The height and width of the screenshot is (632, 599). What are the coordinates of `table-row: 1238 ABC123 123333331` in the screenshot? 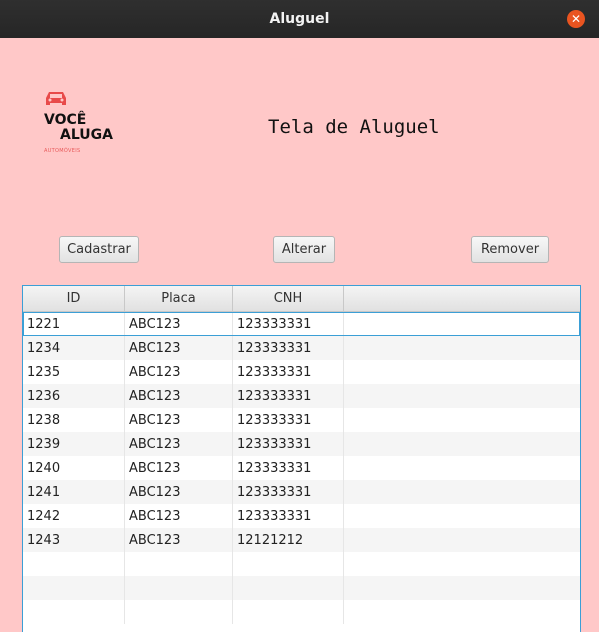 It's located at (301, 420).